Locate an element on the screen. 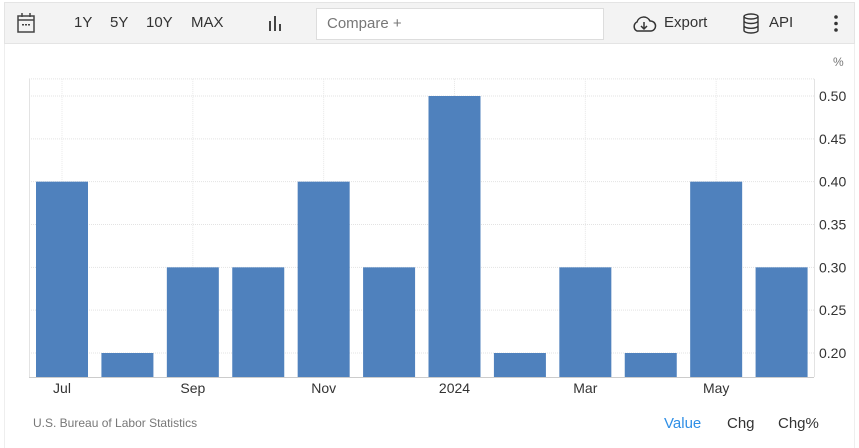  bar-nov is located at coordinates (323, 279).